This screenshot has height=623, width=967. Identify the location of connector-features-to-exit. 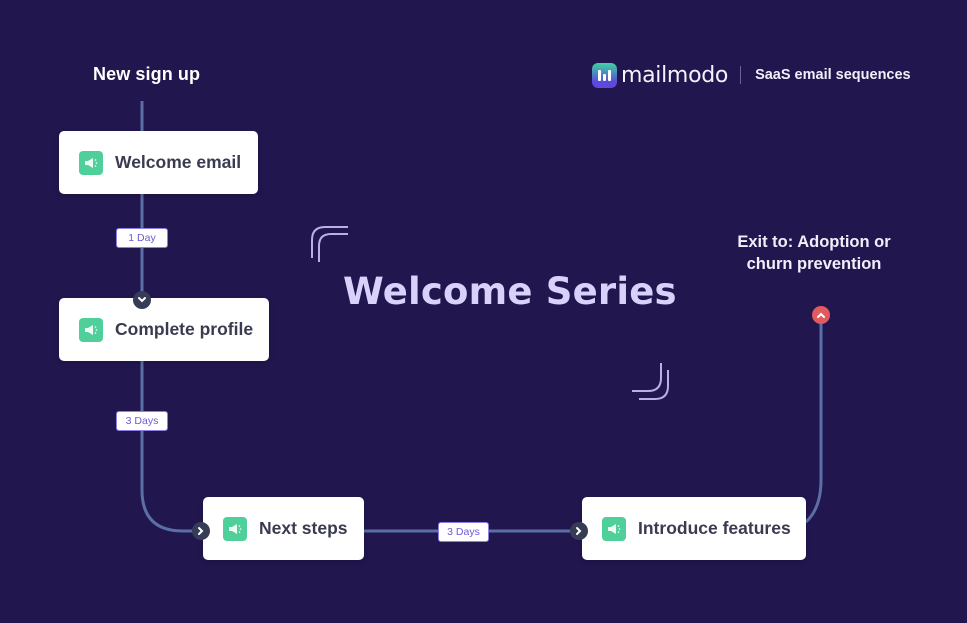
(813, 419).